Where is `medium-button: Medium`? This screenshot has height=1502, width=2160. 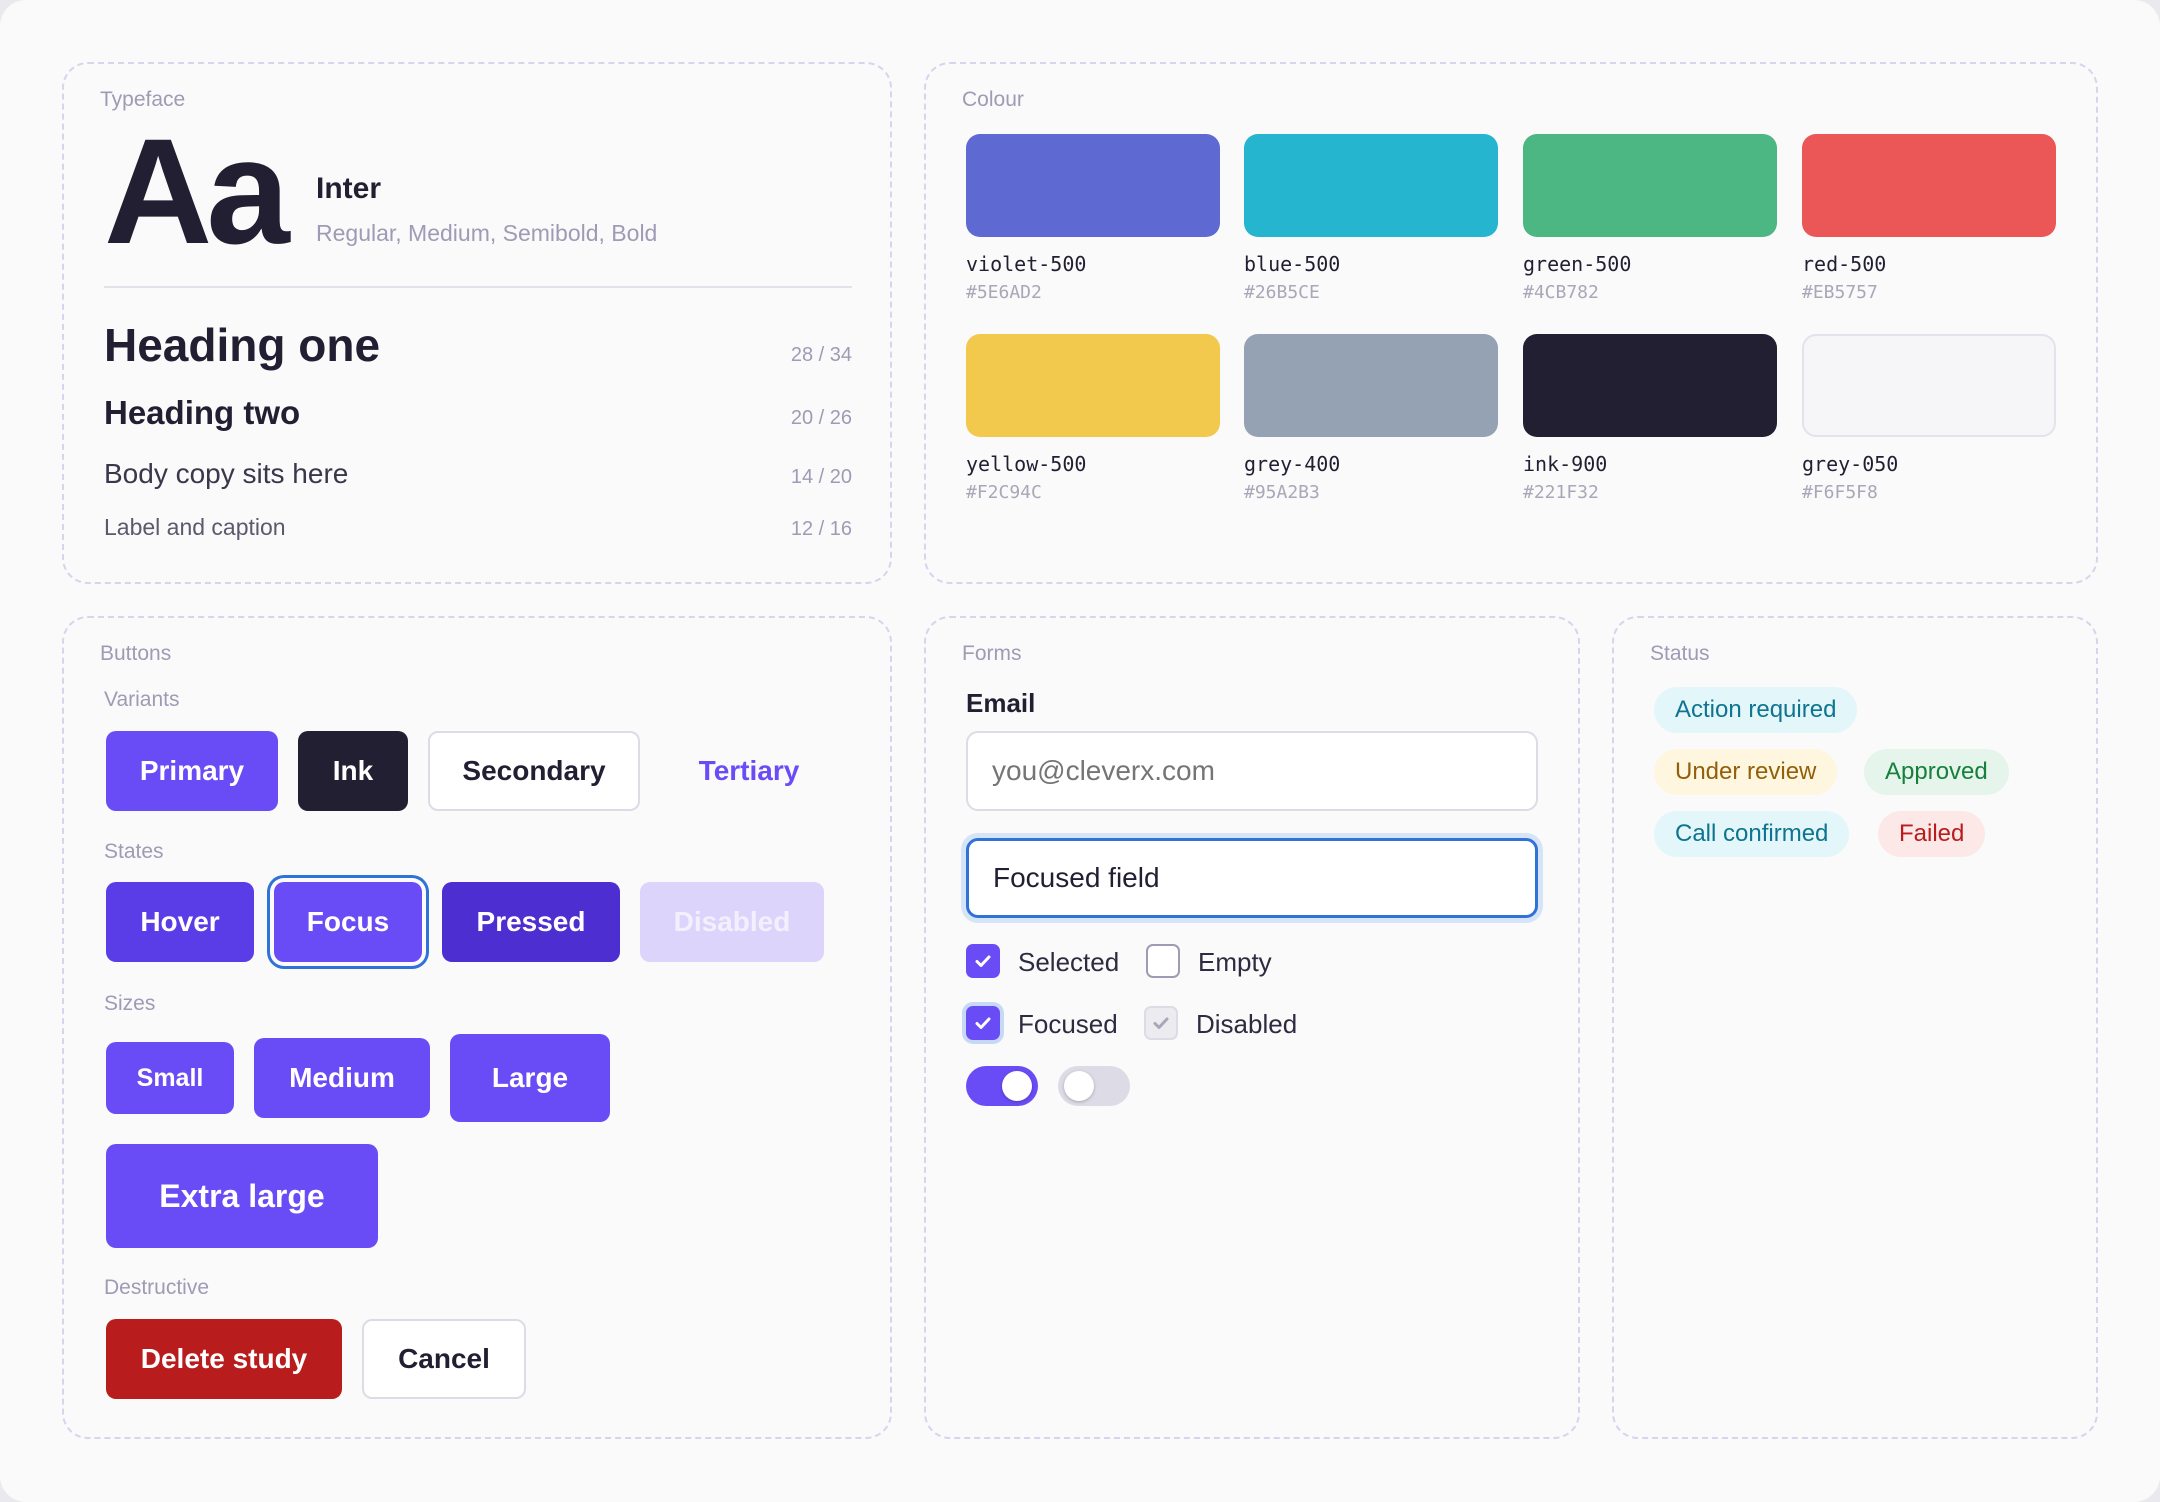 medium-button: Medium is located at coordinates (342, 1078).